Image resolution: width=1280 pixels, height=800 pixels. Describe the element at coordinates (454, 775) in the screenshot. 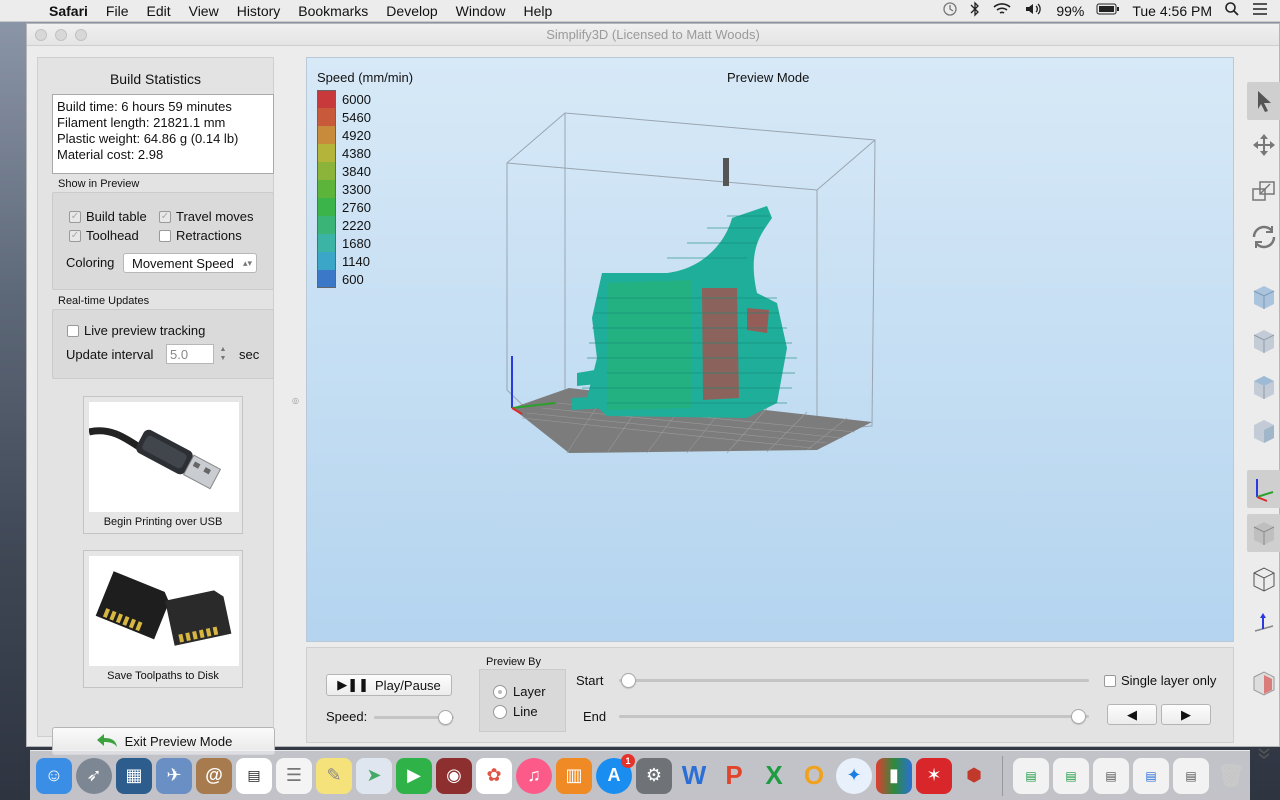

I see `photo-booth-icon: ◉` at that location.